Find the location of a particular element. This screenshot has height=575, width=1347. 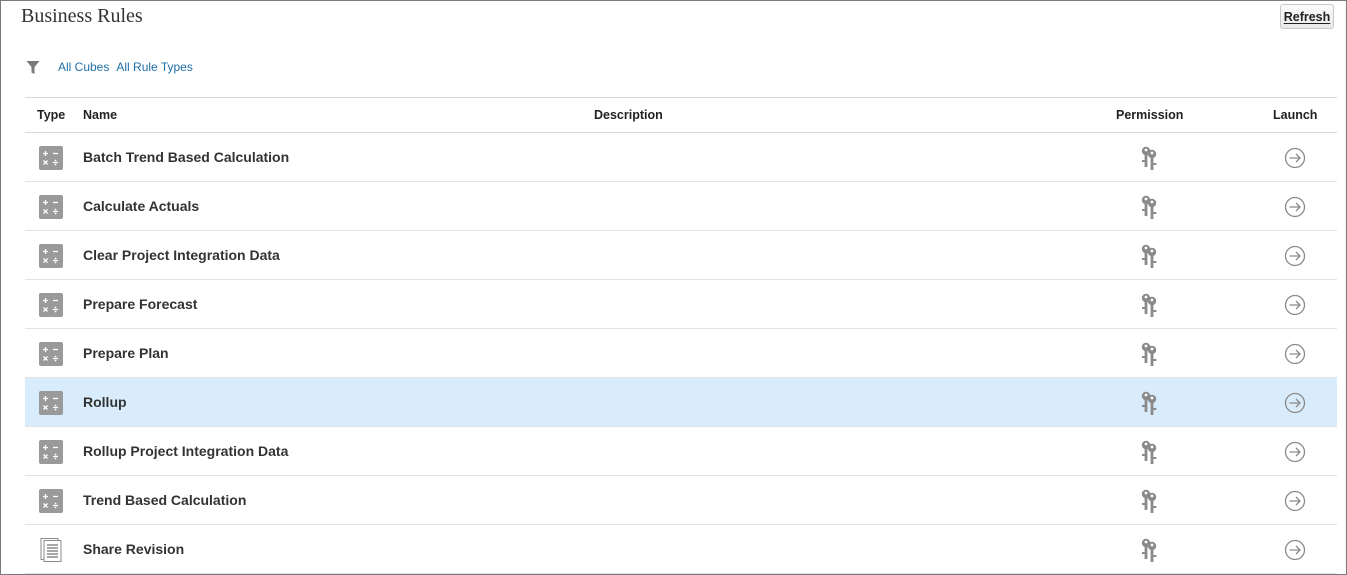

table-row: Prepare Plan is located at coordinates (681, 353).